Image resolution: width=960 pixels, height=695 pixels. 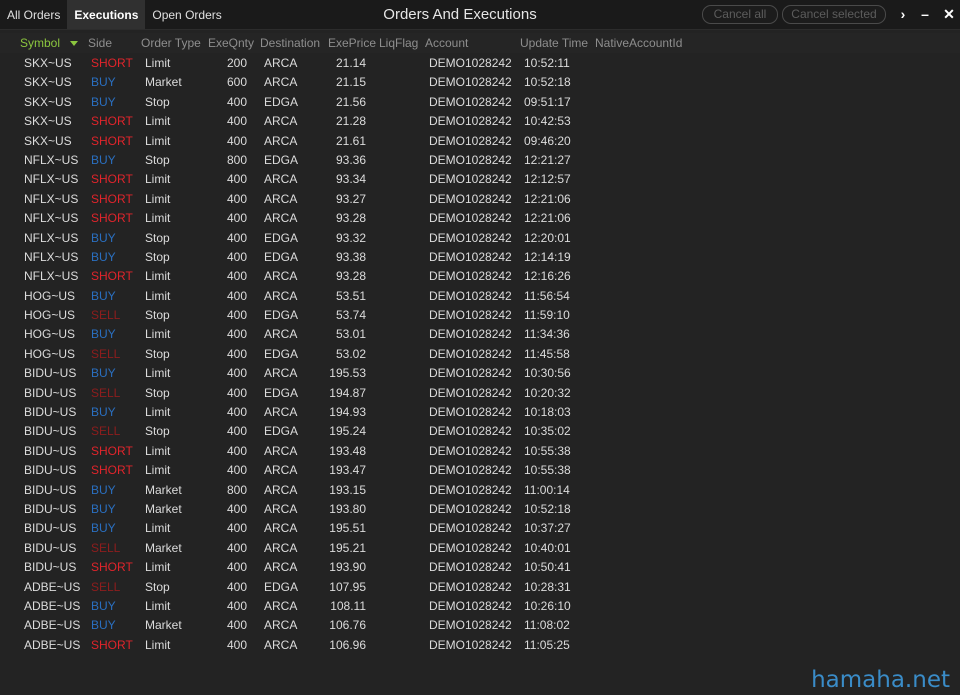 What do you see at coordinates (547, 179) in the screenshot?
I see `cell-update-time: 12:12:57` at bounding box center [547, 179].